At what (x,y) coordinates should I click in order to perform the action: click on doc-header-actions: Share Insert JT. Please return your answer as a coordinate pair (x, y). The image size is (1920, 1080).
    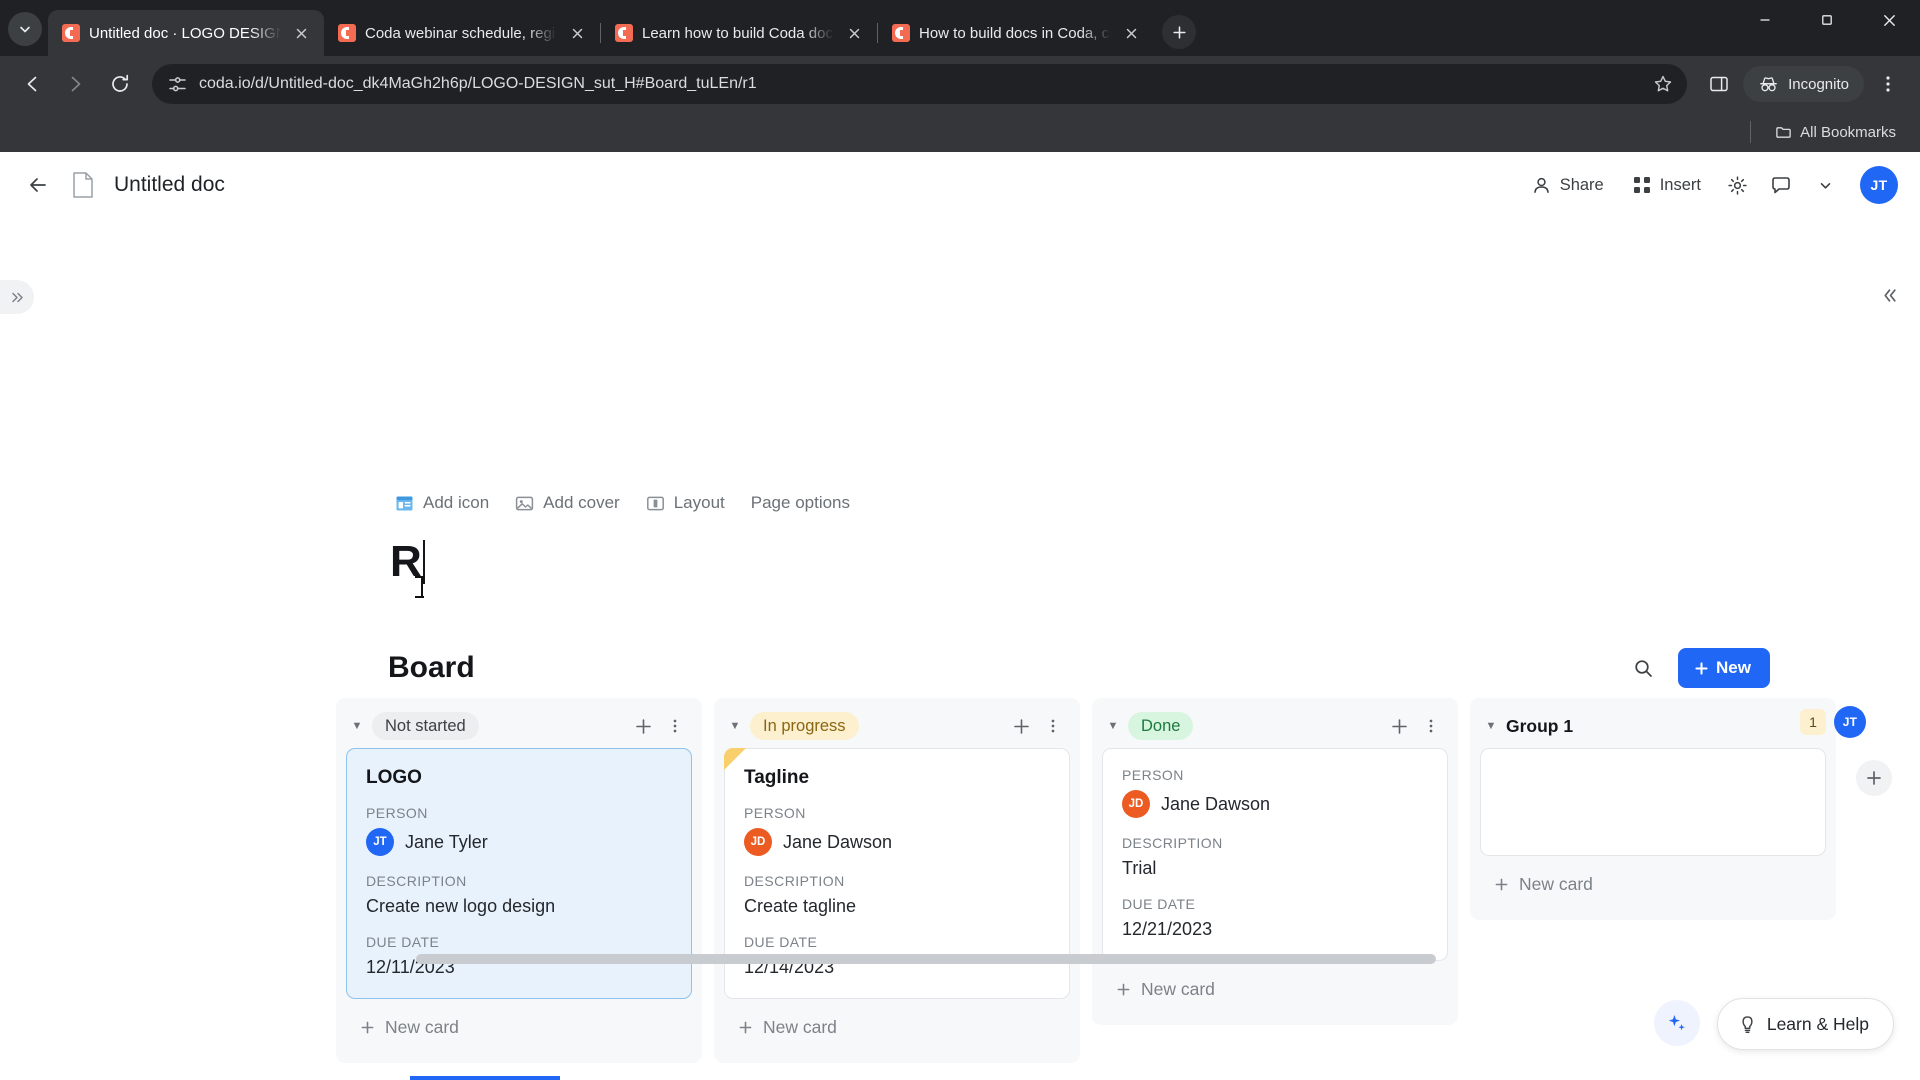
    Looking at the image, I should click on (1709, 185).